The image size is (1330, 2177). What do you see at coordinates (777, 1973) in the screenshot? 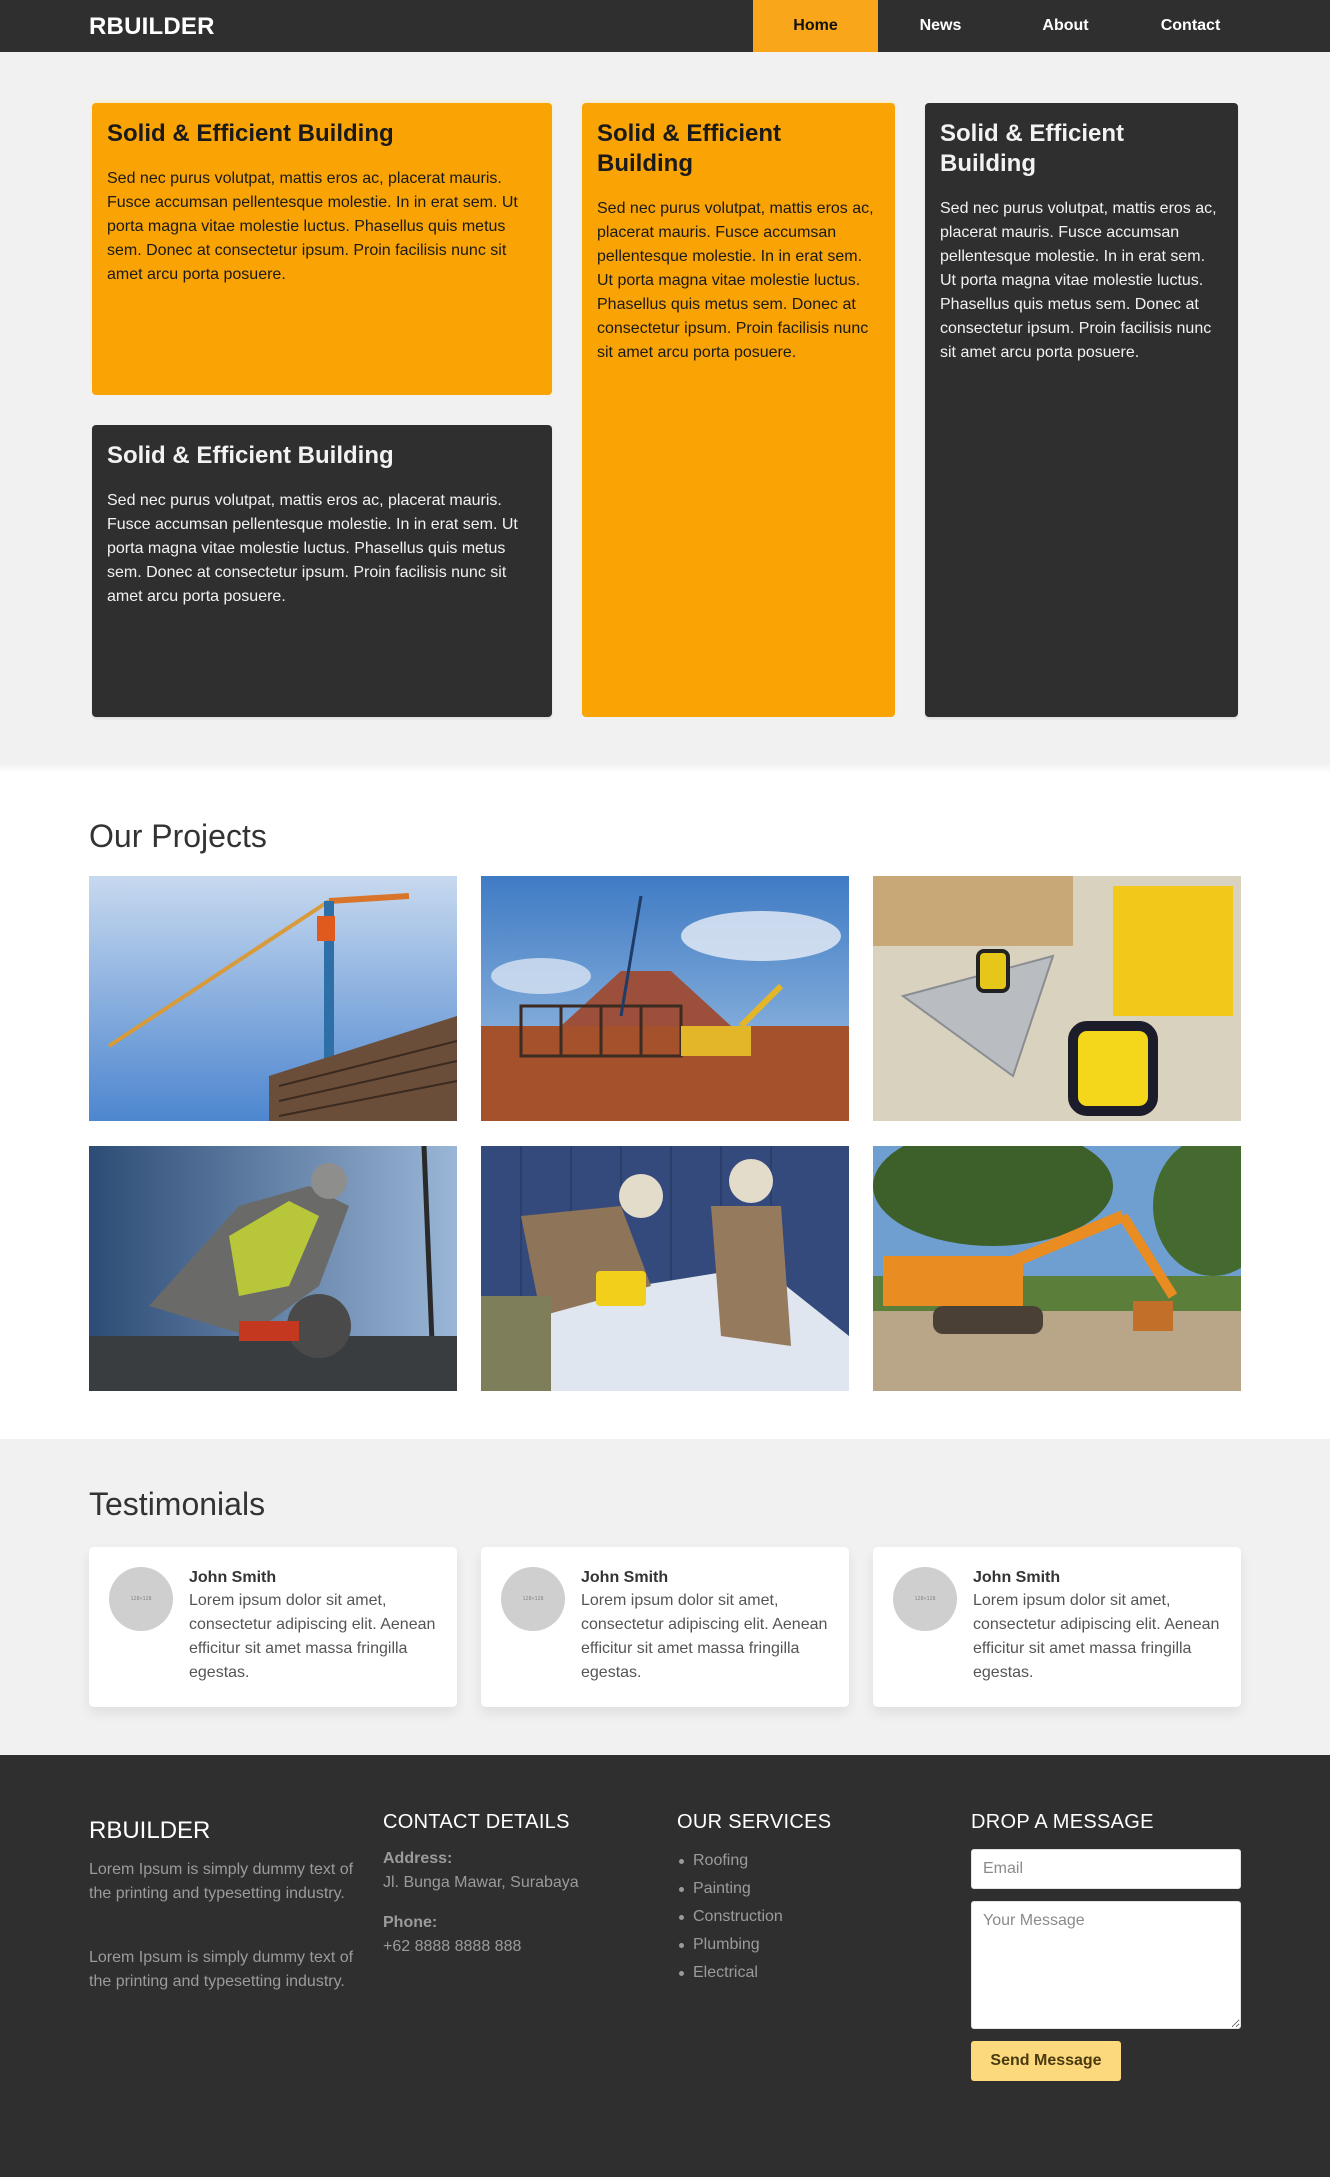
I see `service-item-electrical: Electrical` at bounding box center [777, 1973].